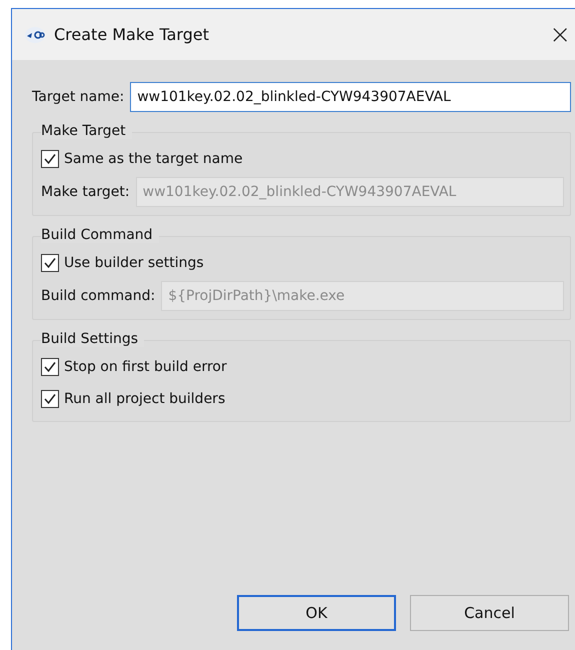 This screenshot has height=650, width=575. Describe the element at coordinates (86, 131) in the screenshot. I see `group-title: Make Target` at that location.